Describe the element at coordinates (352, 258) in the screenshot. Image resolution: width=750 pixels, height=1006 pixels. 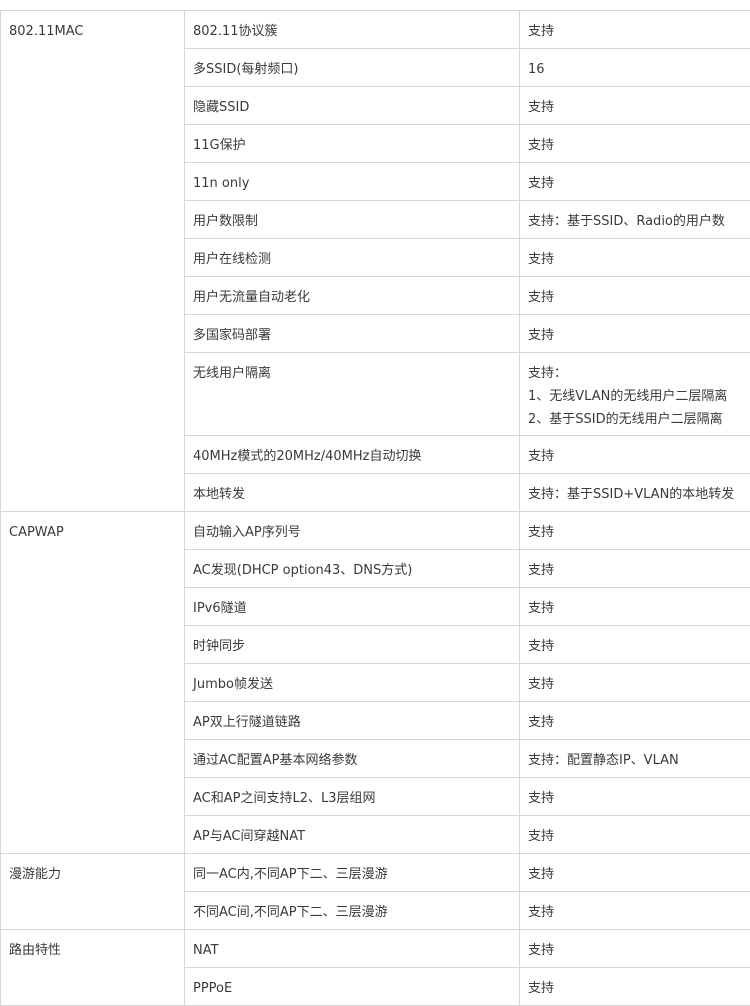
I see `feature-cell: 用户在线检测` at that location.